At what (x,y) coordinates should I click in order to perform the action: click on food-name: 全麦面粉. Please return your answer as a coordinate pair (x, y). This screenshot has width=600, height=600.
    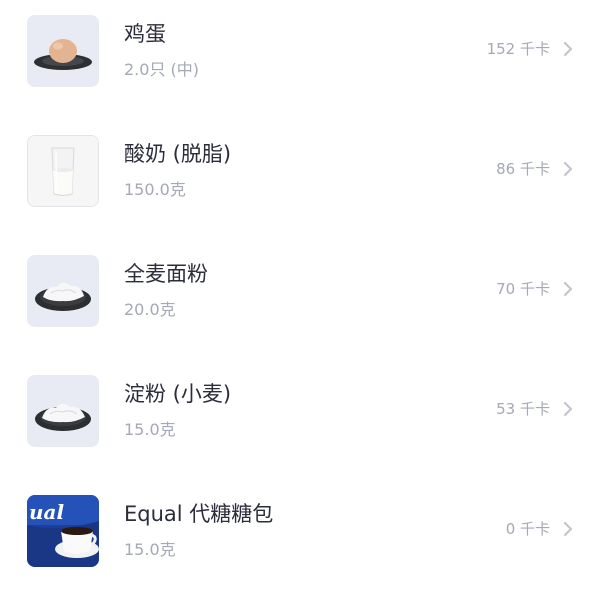
    Looking at the image, I should click on (166, 274).